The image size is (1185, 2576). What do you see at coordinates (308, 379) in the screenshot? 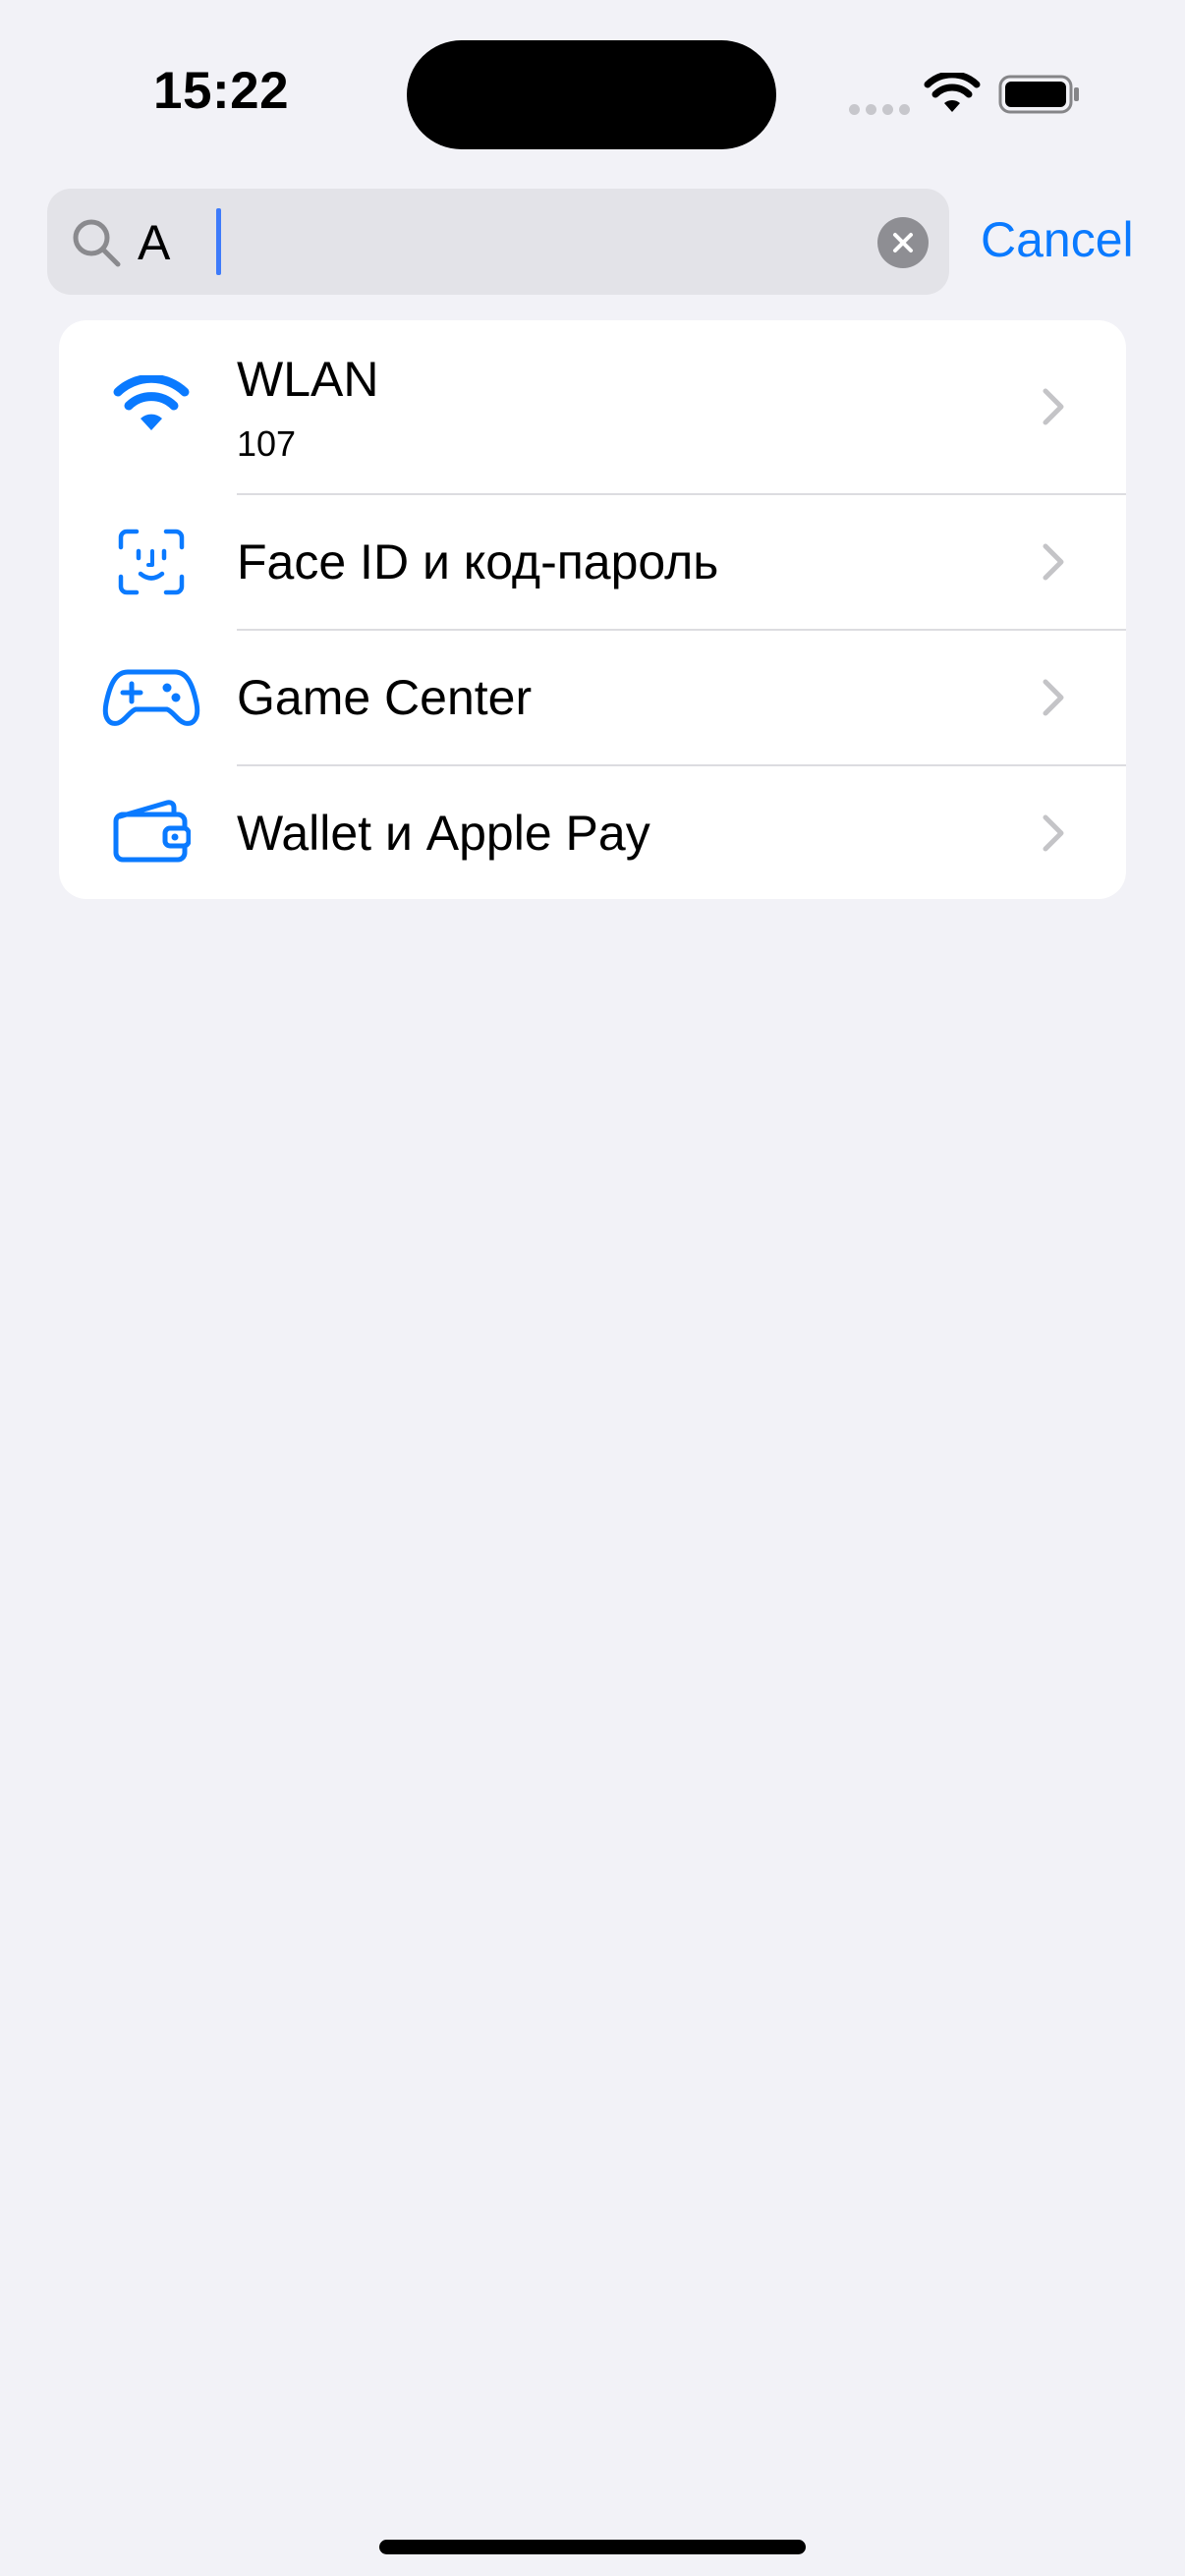
I see `result-title: WLAN` at bounding box center [308, 379].